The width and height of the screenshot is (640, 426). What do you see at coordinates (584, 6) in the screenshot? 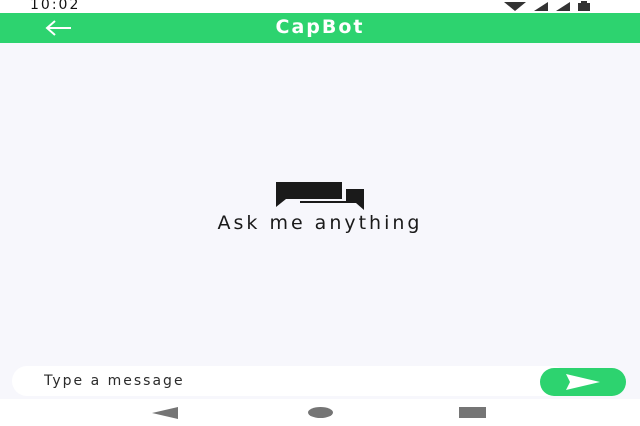
I see `battery-icon` at bounding box center [584, 6].